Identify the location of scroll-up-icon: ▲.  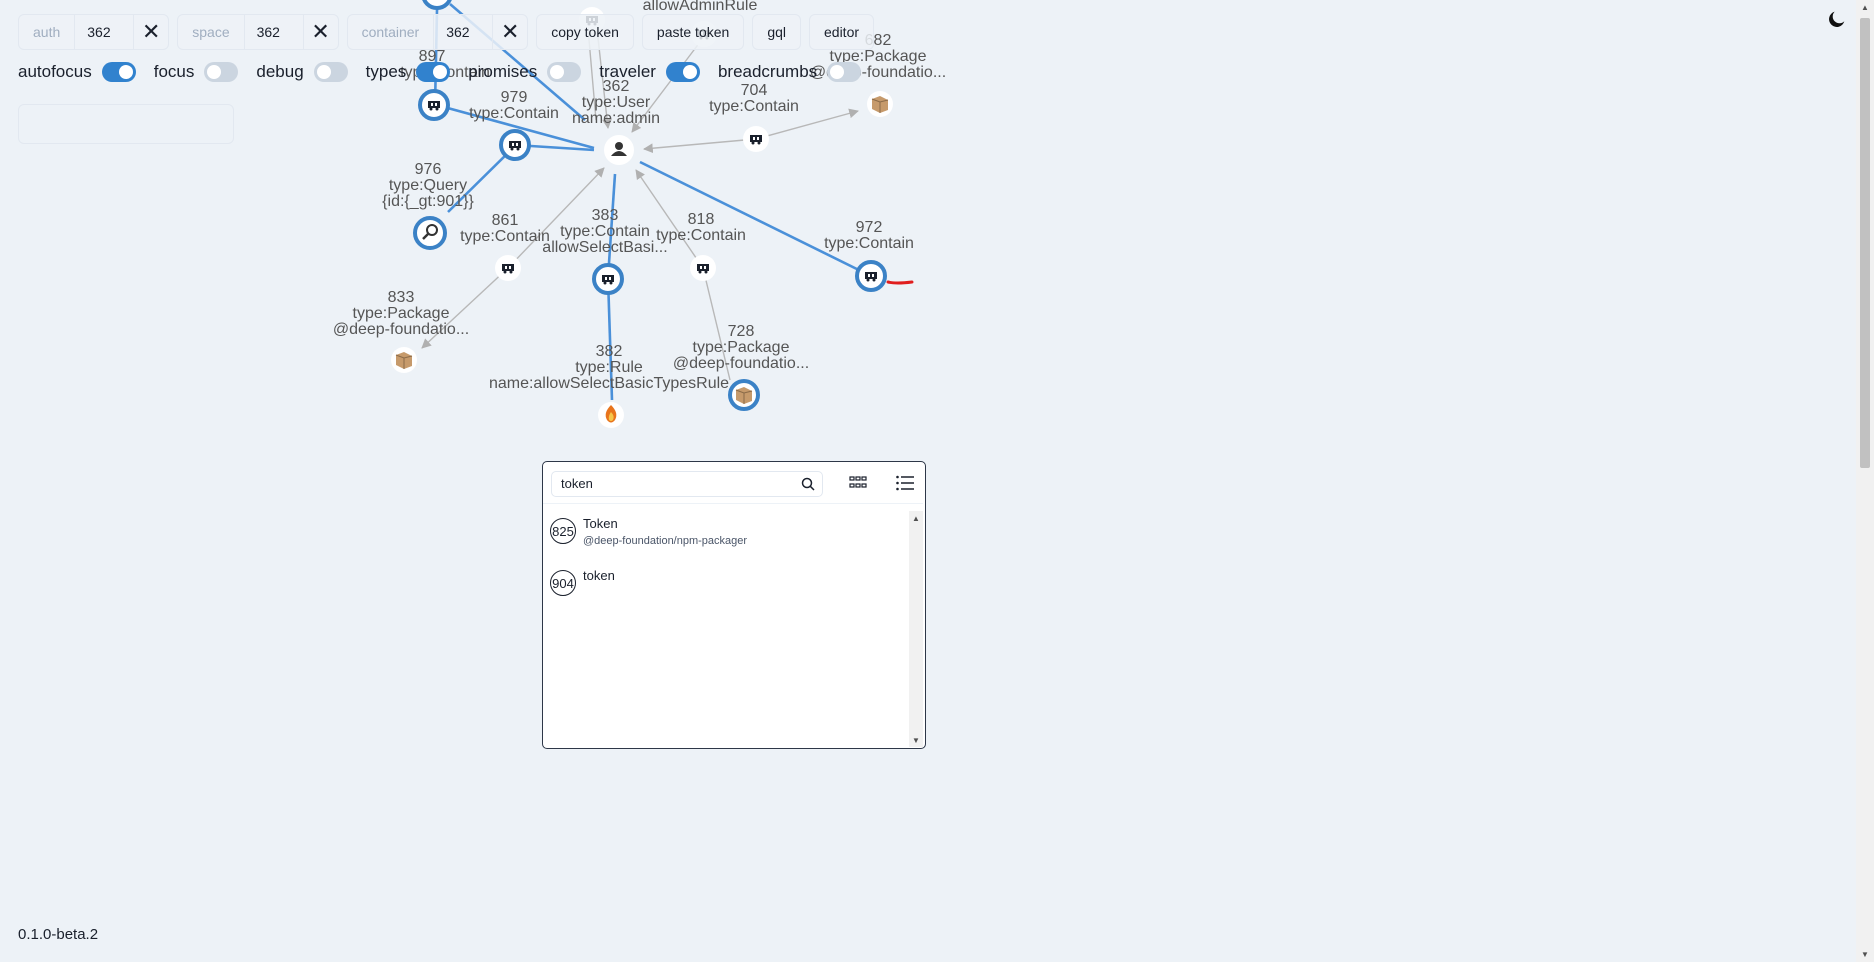
(916, 518).